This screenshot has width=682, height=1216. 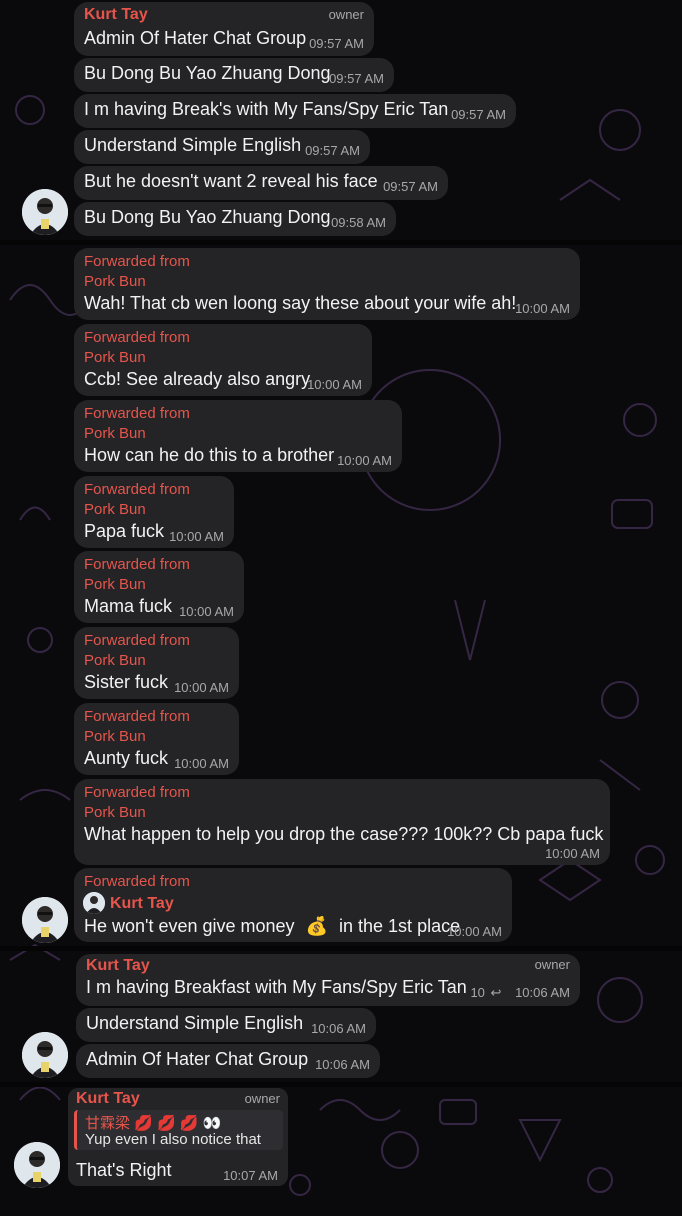 I want to click on reply-count: 10, so click(x=477, y=992).